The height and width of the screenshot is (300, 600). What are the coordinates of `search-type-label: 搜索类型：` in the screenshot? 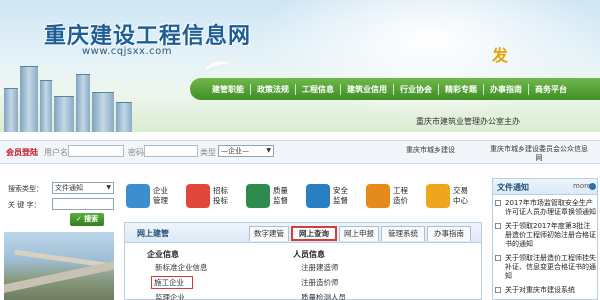 It's located at (25, 189).